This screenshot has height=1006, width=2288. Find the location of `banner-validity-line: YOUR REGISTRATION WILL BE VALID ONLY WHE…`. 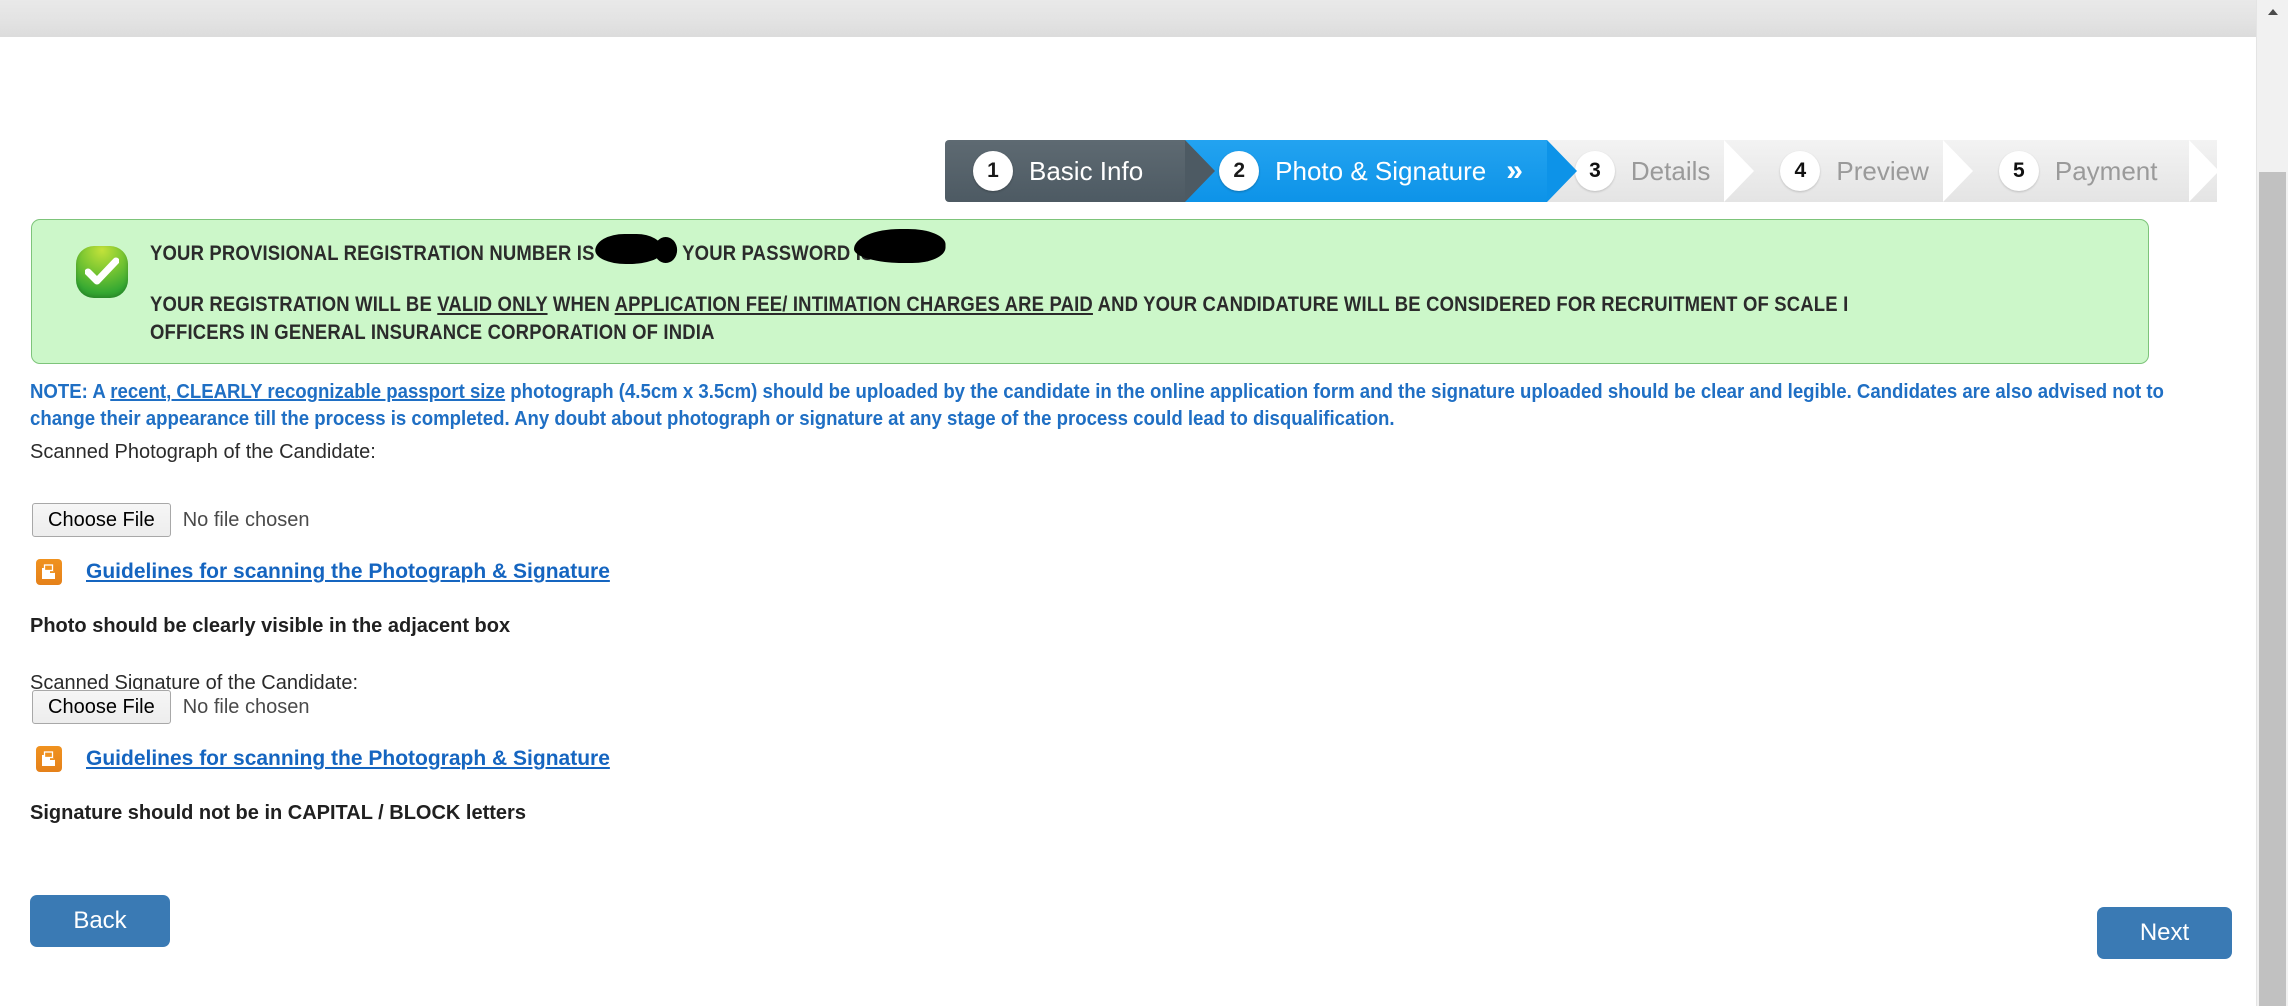

banner-validity-line: YOUR REGISTRATION WILL BE VALID ONLY WHE… is located at coordinates (1020, 318).